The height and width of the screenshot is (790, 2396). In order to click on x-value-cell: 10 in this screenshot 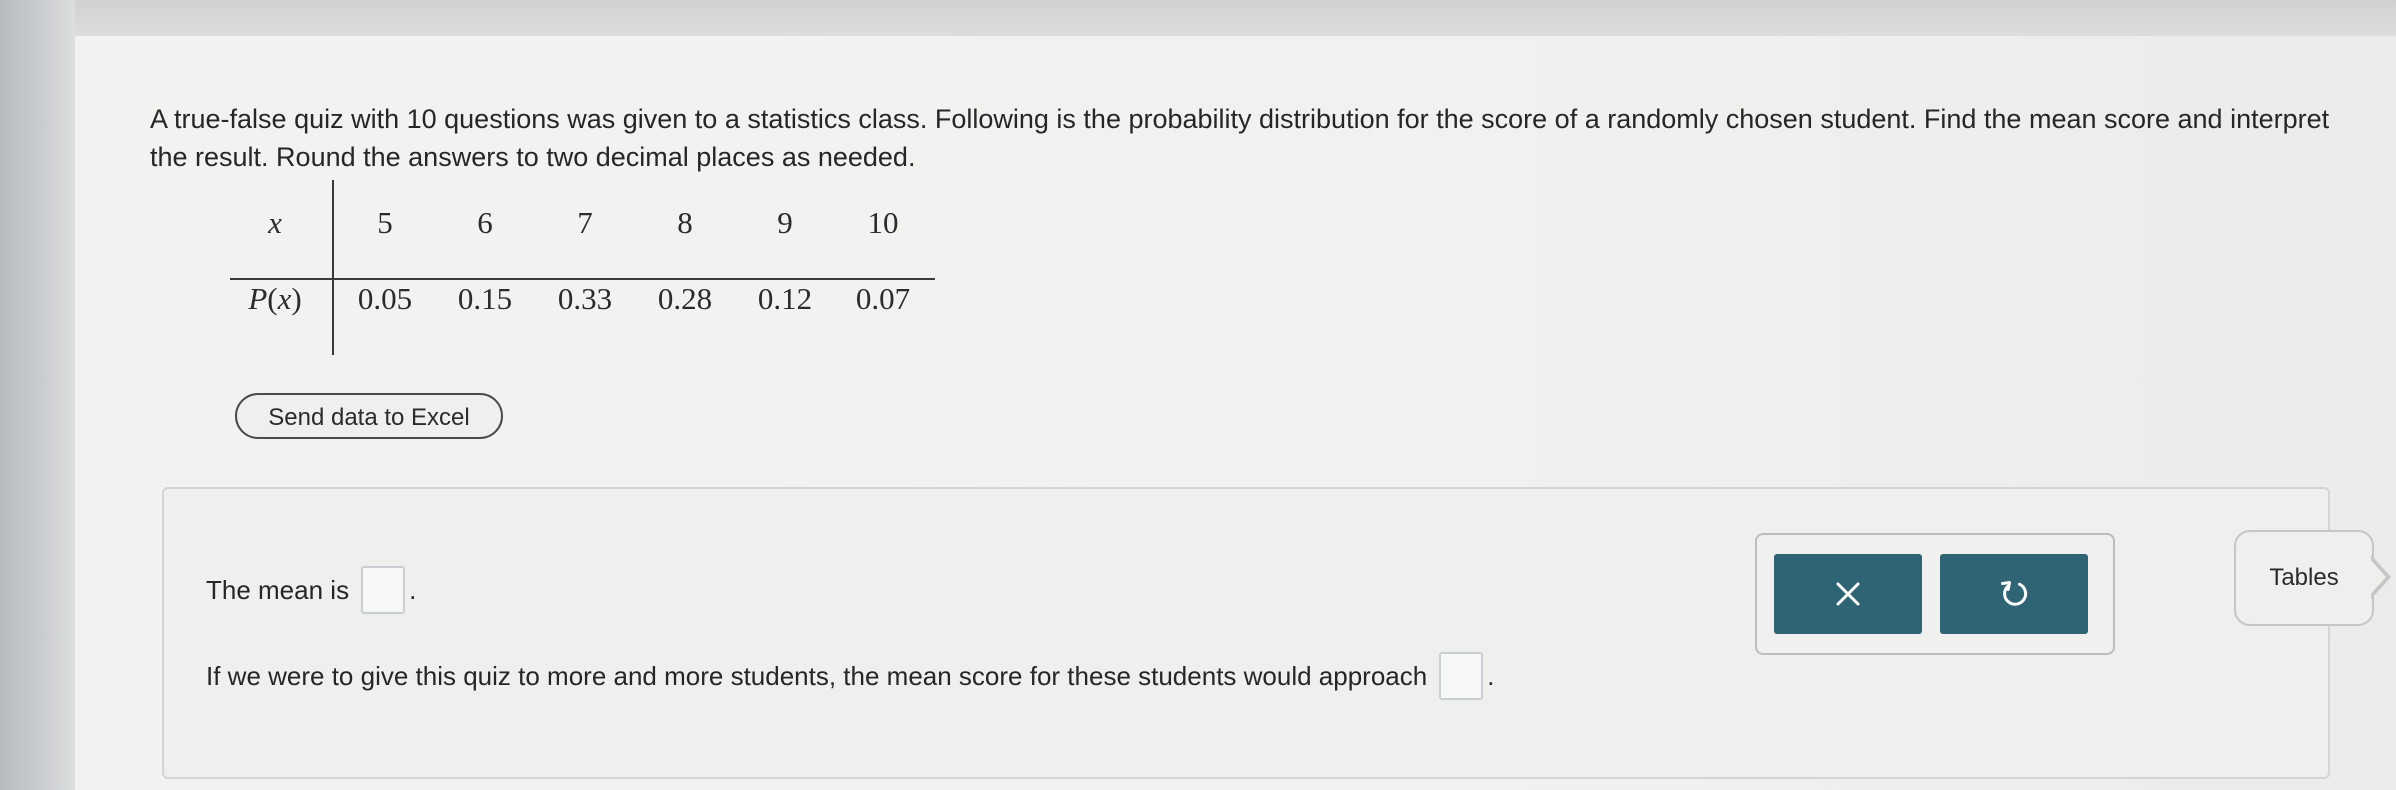, I will do `click(883, 222)`.